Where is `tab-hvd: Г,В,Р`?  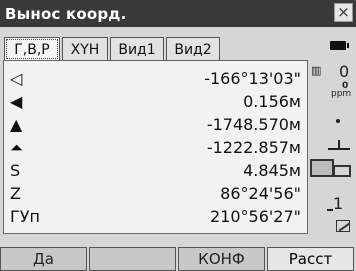
tab-hvd: Г,В,Р is located at coordinates (32, 49).